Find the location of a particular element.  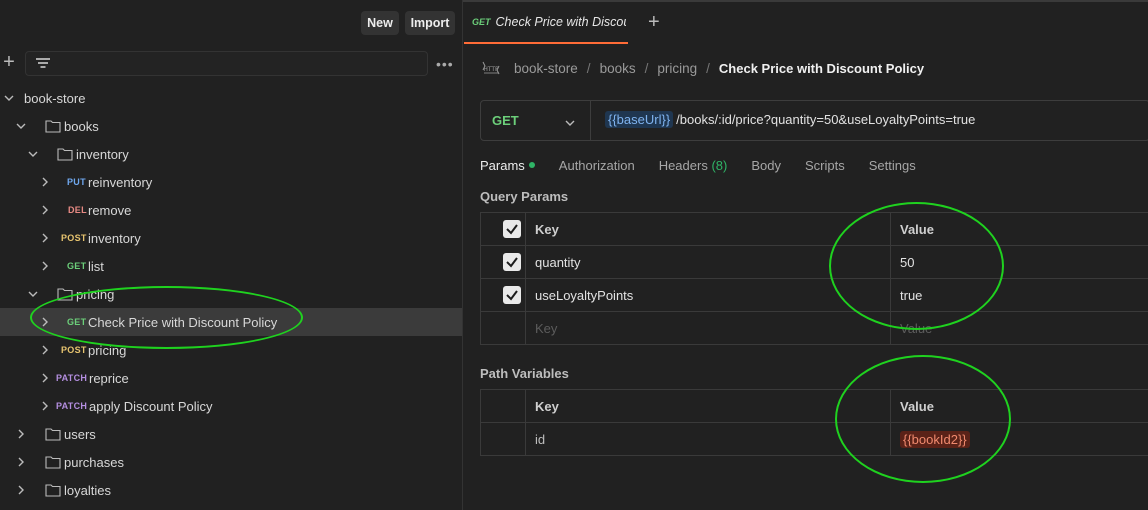

breadcrumb-item: books is located at coordinates (618, 68).